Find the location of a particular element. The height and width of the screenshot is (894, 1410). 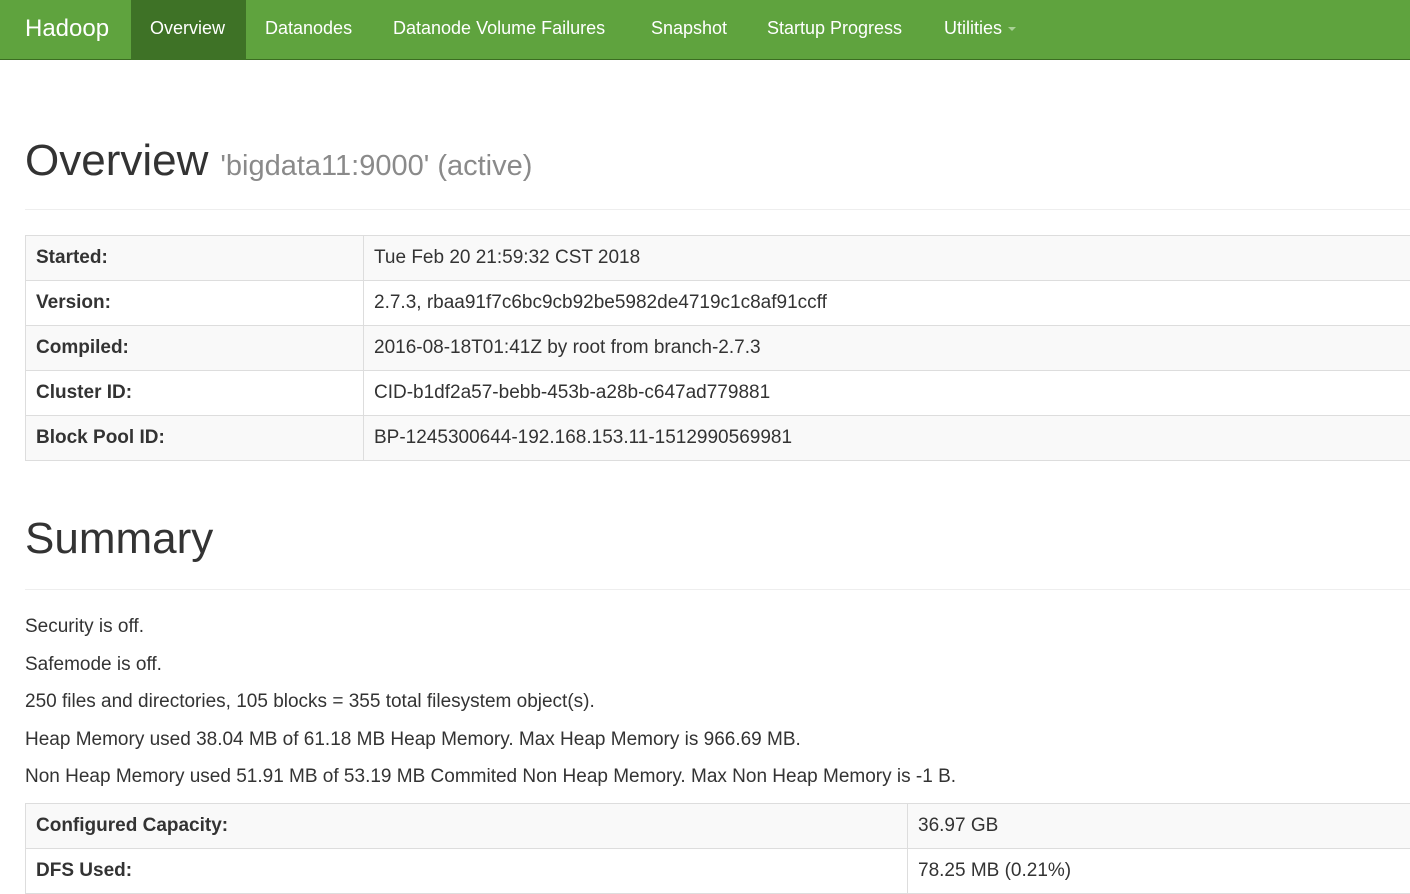

namenode-address: 'bigdata11:9000' (active) is located at coordinates (376, 166).